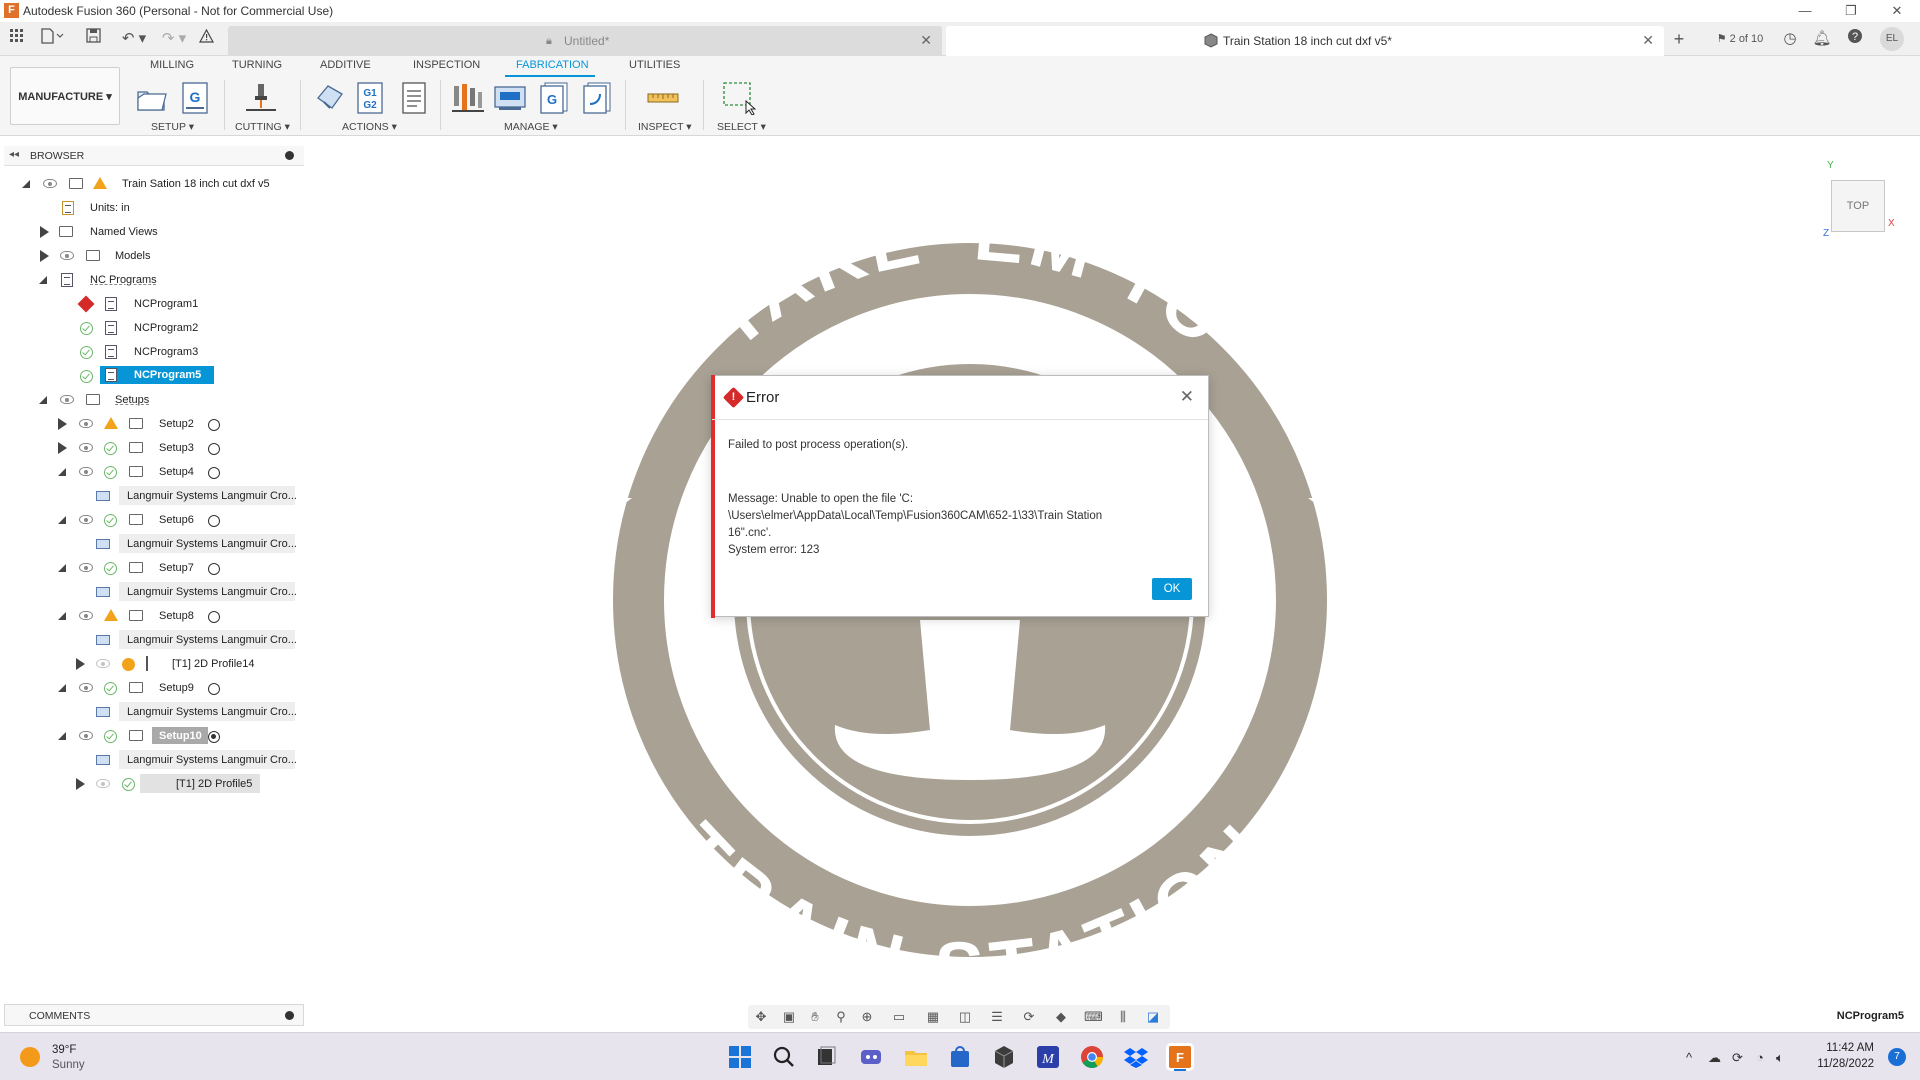 The height and width of the screenshot is (1080, 1920). I want to click on shape-icon: ◆, so click(1061, 1017).